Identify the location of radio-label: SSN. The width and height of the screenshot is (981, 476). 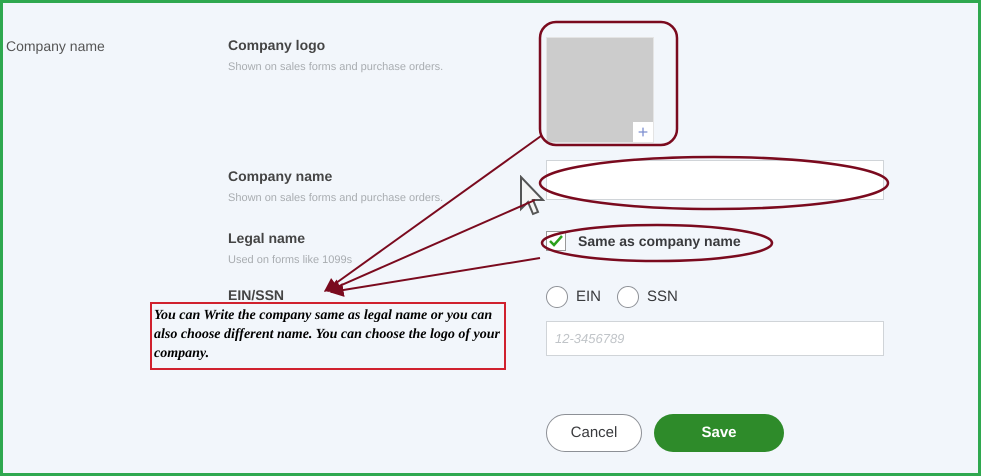
(662, 297).